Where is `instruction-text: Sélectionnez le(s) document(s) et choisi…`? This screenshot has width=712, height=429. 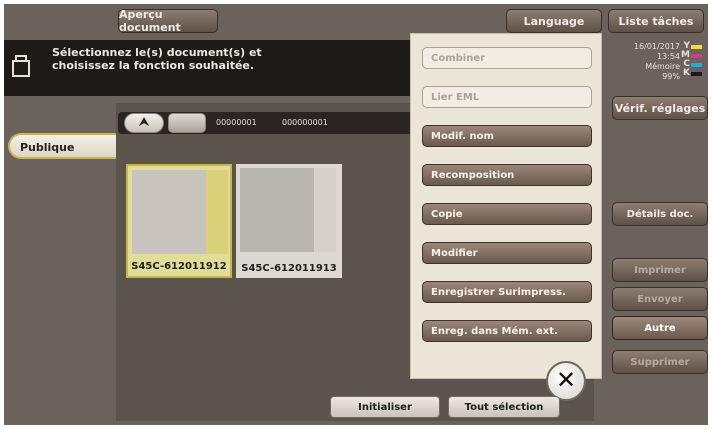 instruction-text: Sélectionnez le(s) document(s) et choisi… is located at coordinates (162, 59).